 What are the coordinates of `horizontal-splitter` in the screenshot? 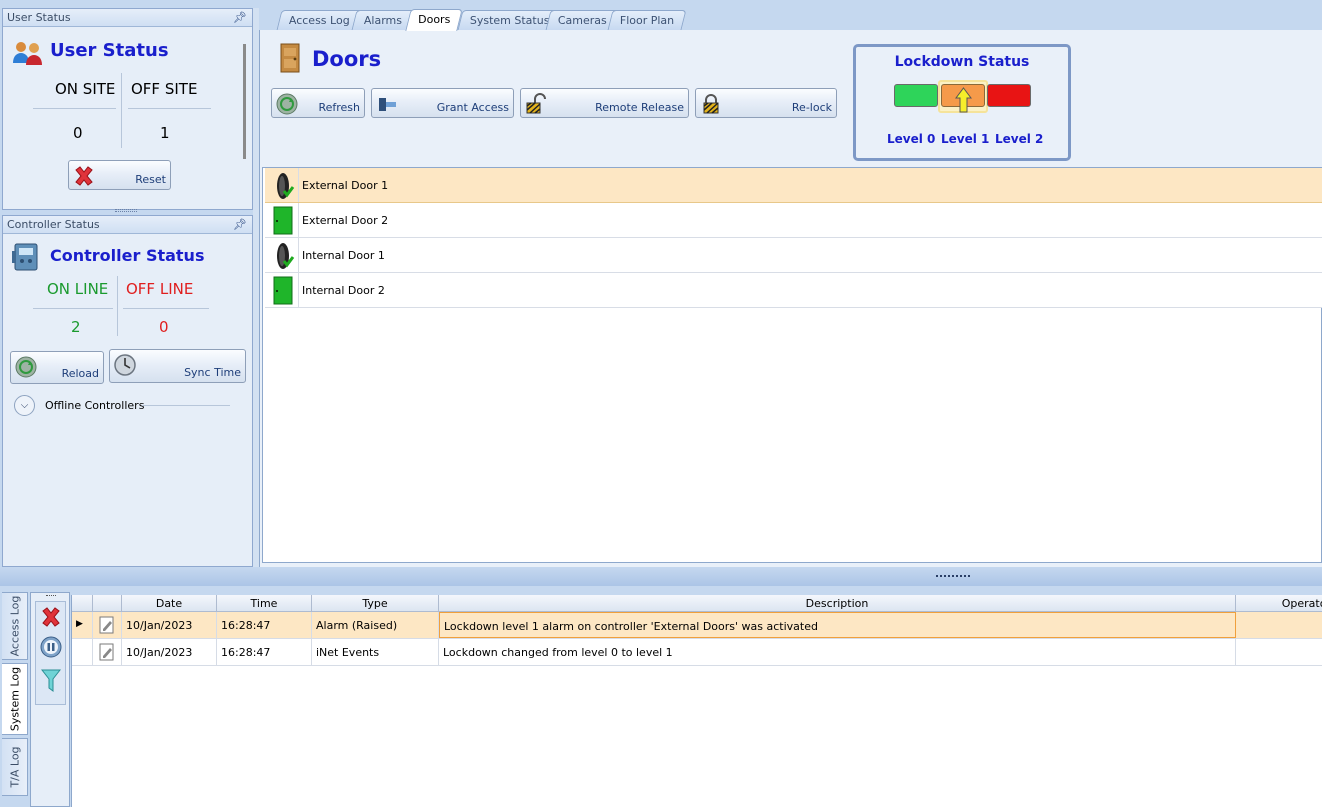 It's located at (661, 577).